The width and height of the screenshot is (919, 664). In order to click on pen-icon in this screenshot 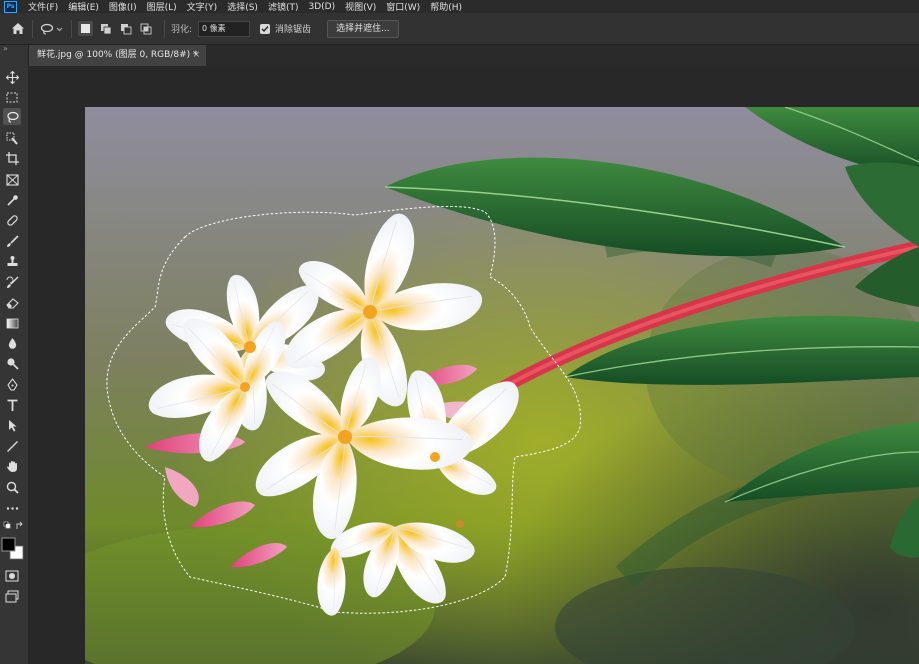, I will do `click(12, 384)`.